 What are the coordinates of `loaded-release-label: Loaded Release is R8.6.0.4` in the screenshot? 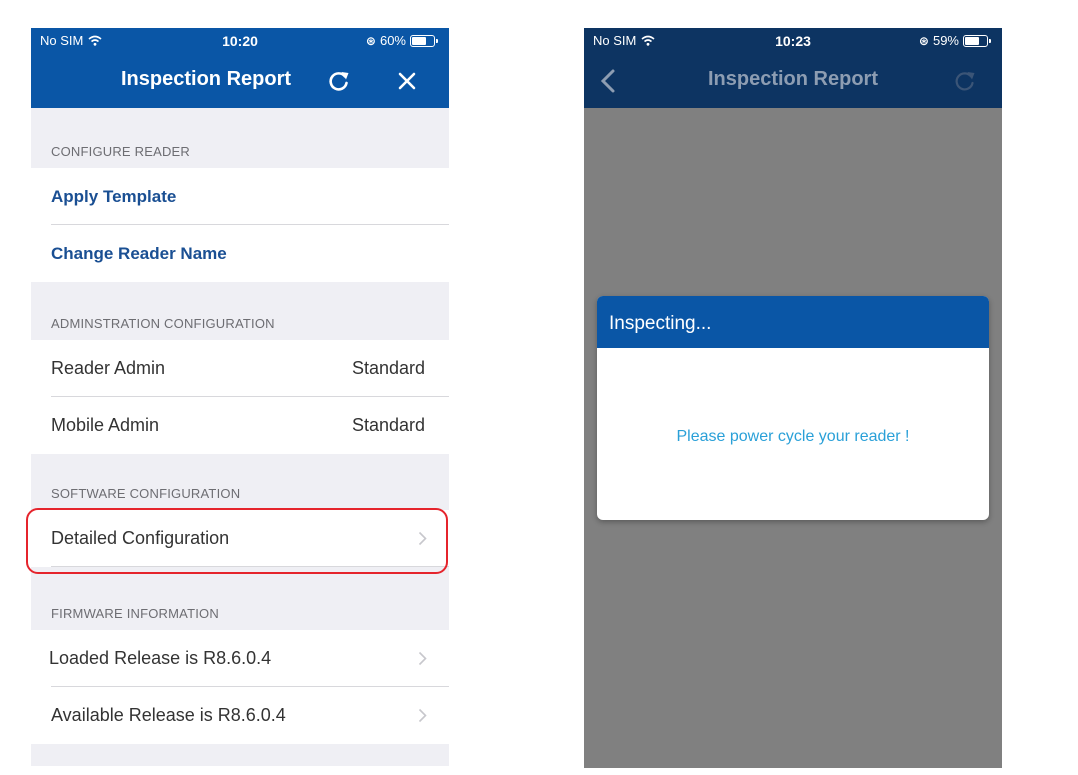 It's located at (160, 658).